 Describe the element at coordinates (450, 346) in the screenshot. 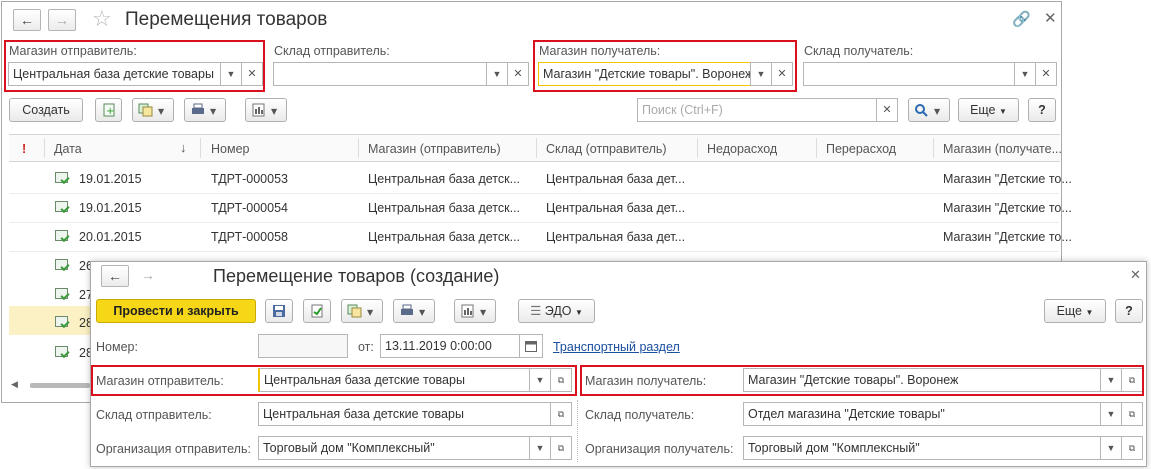

I see `date-input: 13.11.2019 0:00:00` at that location.